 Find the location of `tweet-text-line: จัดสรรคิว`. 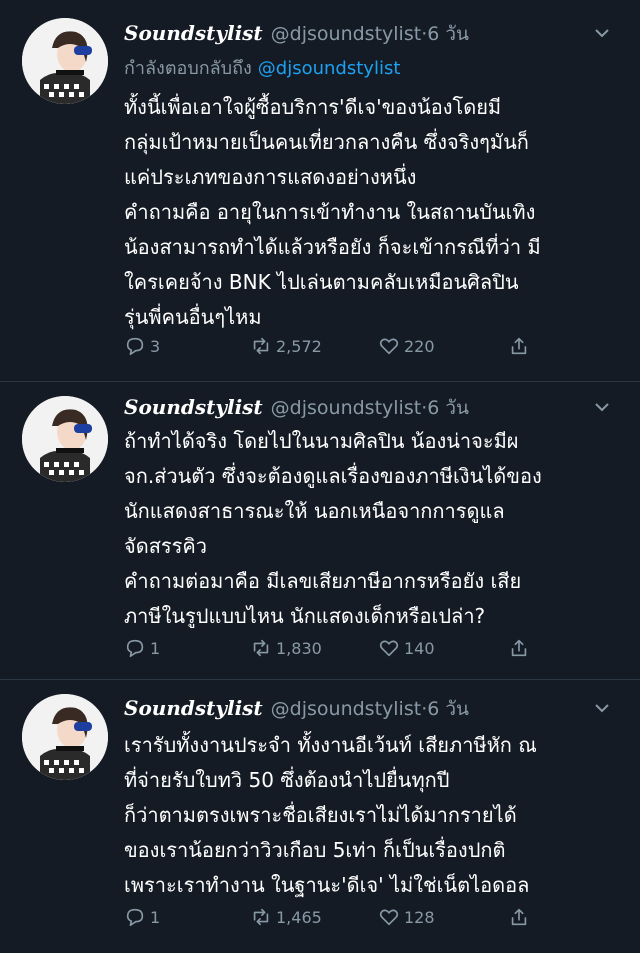

tweet-text-line: จัดสรรคิว is located at coordinates (166, 546).